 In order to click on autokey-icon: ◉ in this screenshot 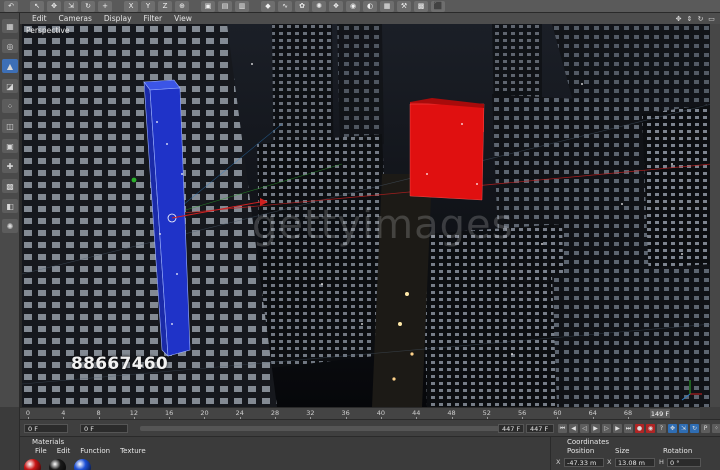, I will do `click(650, 428)`.